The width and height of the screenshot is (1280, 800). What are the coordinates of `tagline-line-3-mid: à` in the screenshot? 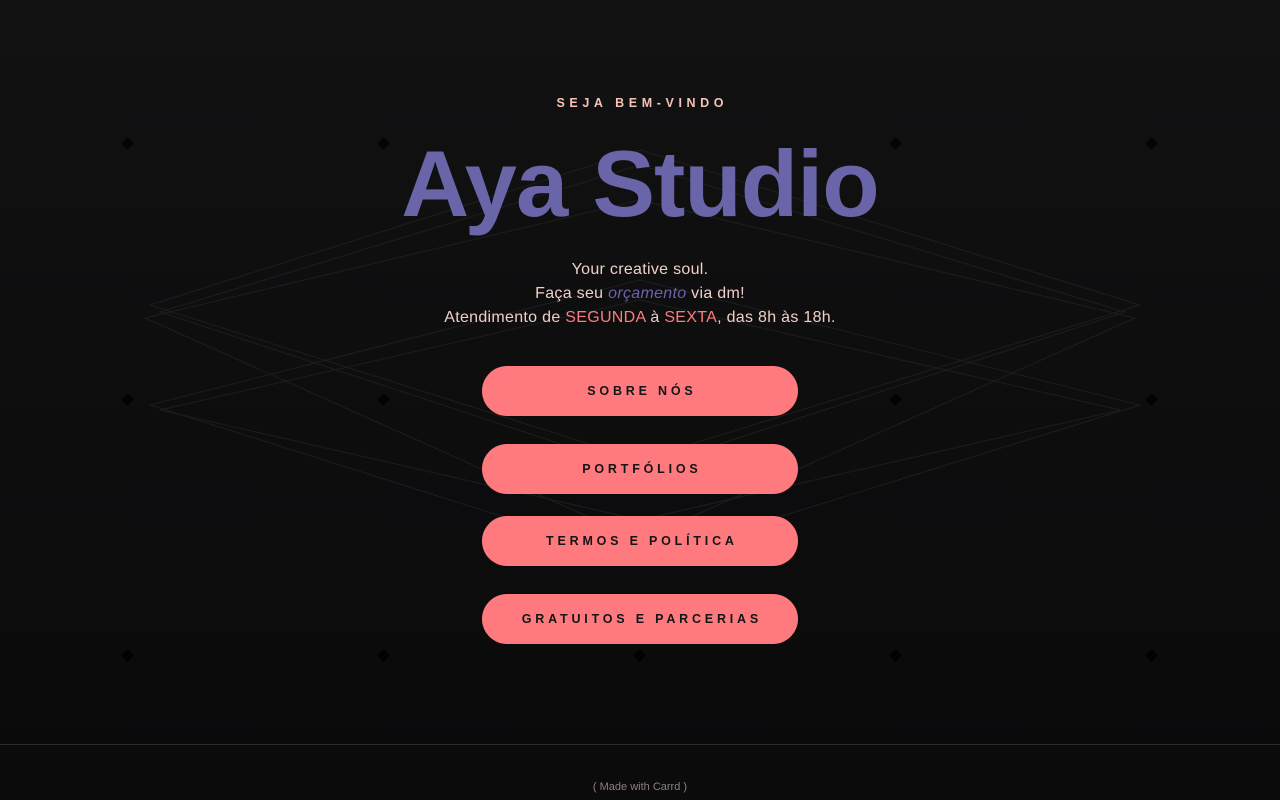 It's located at (655, 317).